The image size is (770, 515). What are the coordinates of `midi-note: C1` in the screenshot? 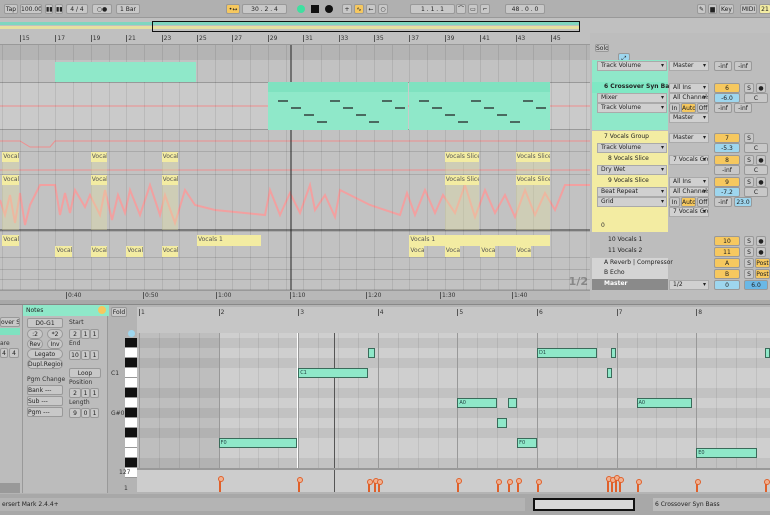 It's located at (333, 373).